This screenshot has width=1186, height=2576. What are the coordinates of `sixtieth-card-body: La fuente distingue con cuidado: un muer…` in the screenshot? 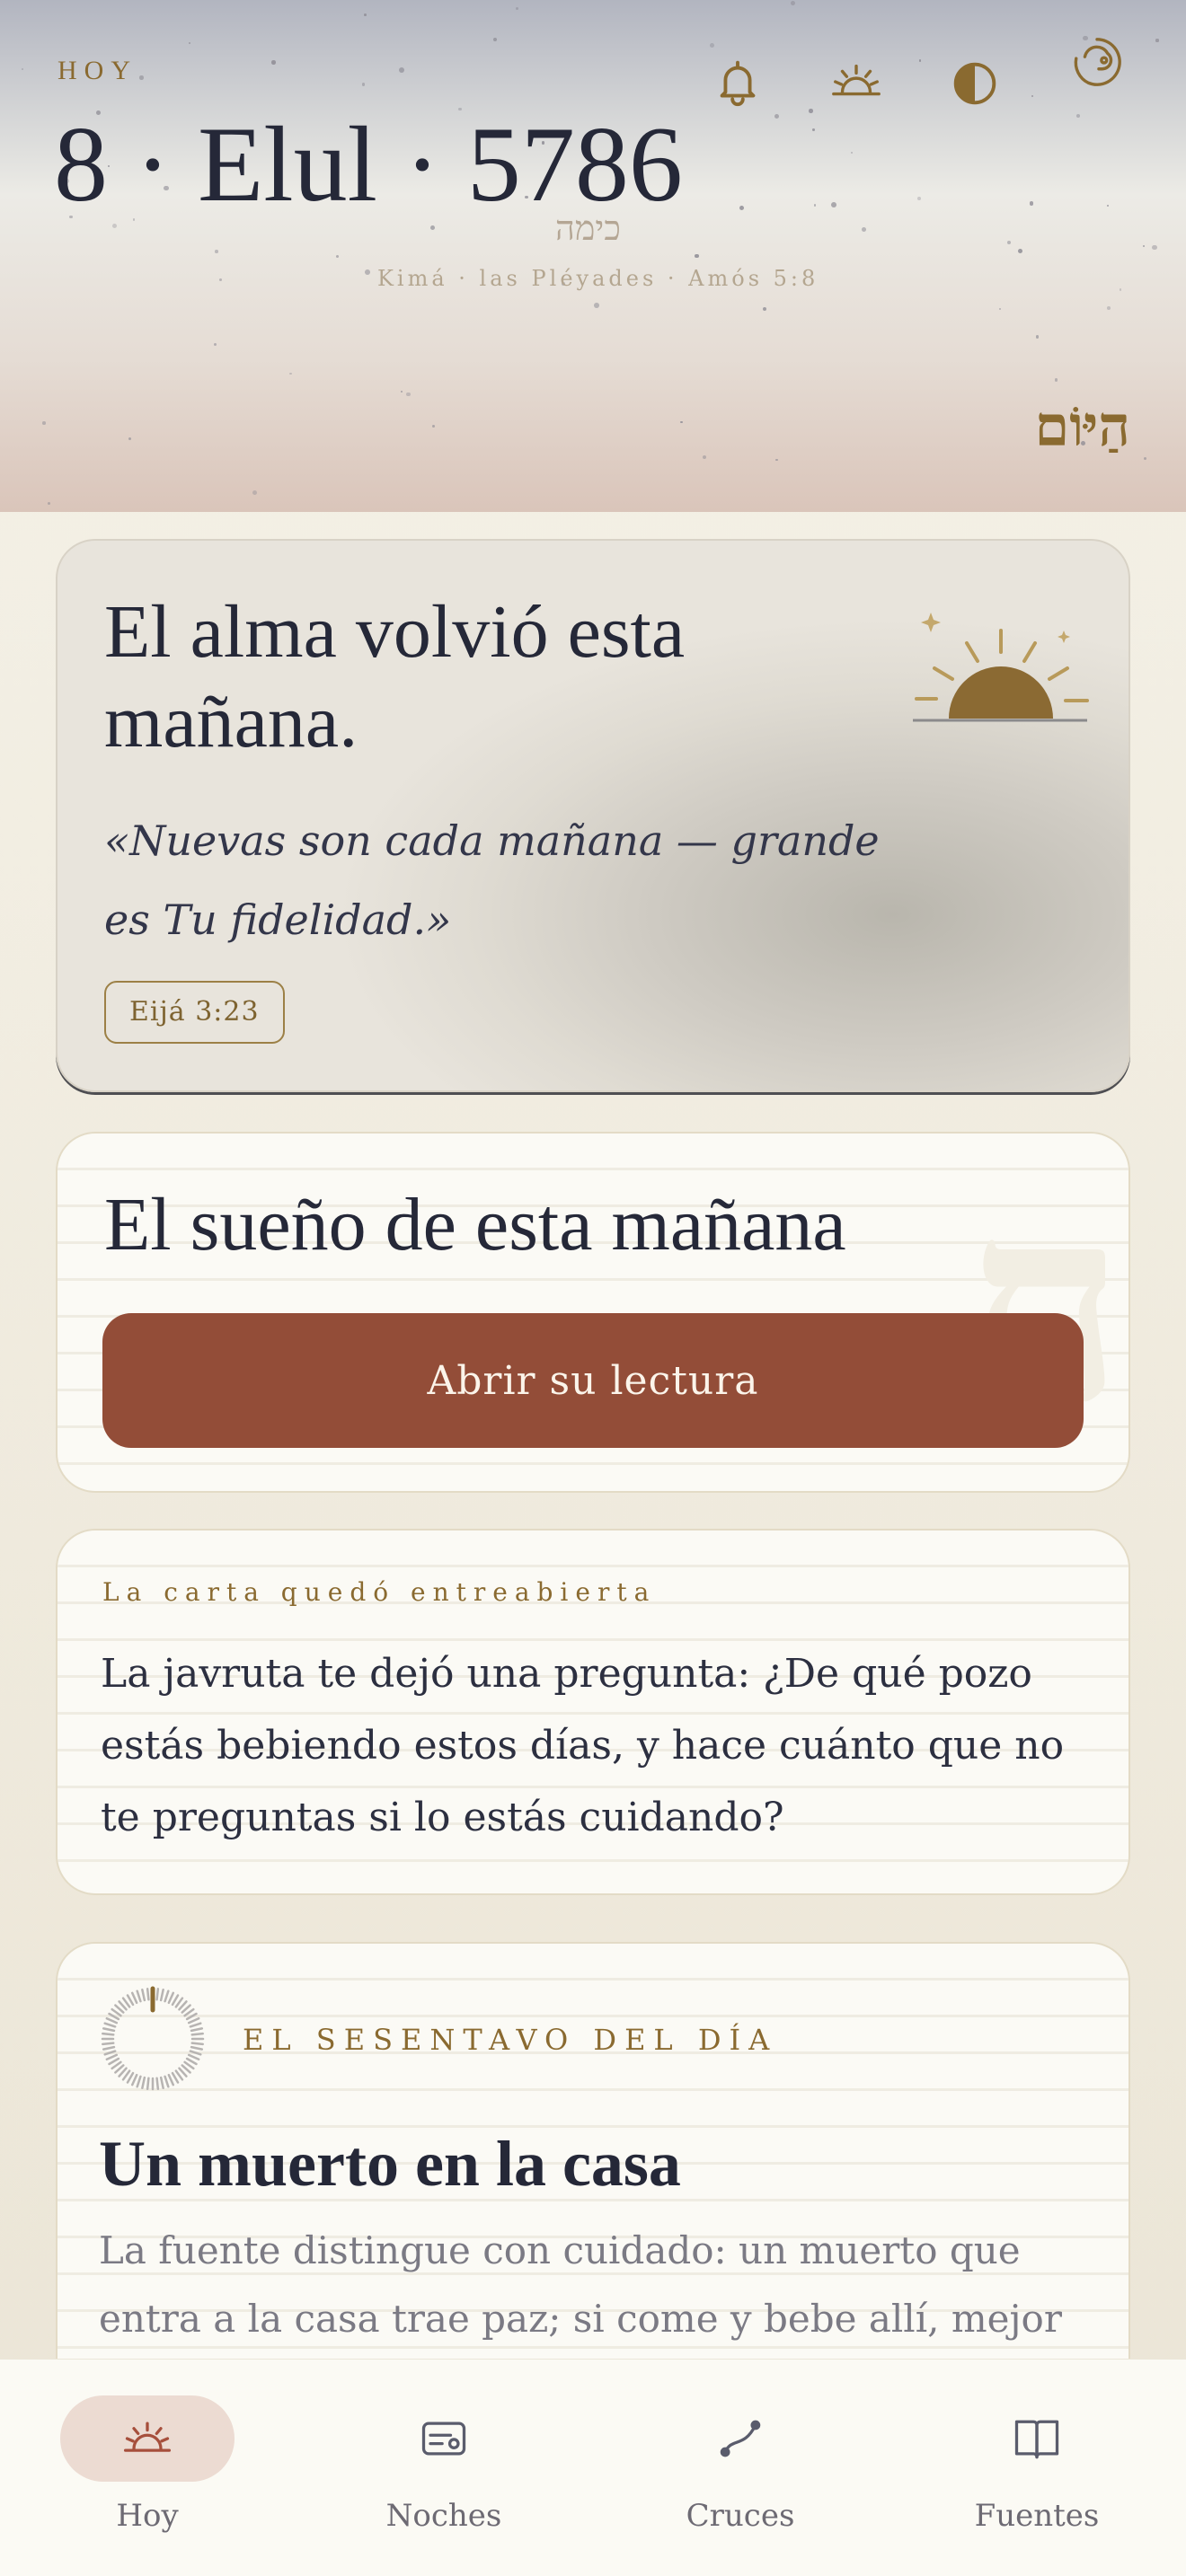 It's located at (580, 2284).